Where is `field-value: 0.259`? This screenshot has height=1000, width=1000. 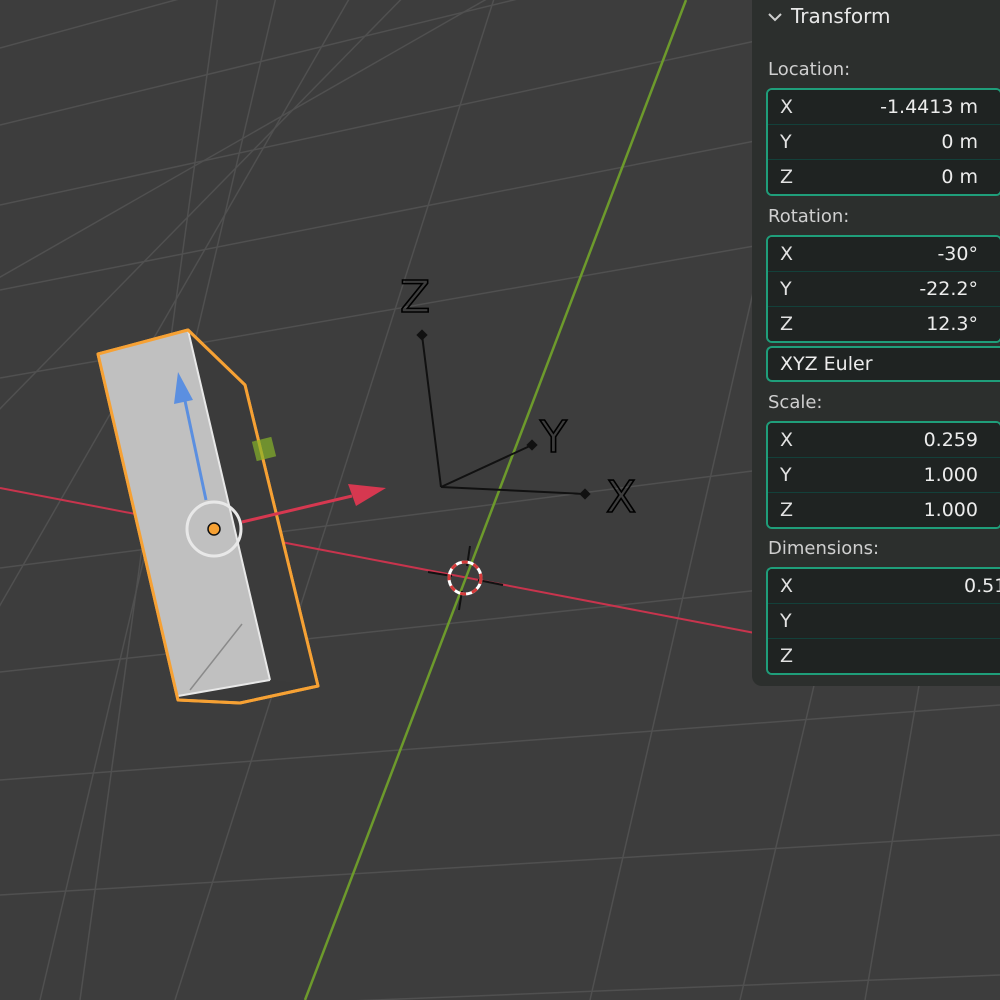 field-value: 0.259 is located at coordinates (950, 440).